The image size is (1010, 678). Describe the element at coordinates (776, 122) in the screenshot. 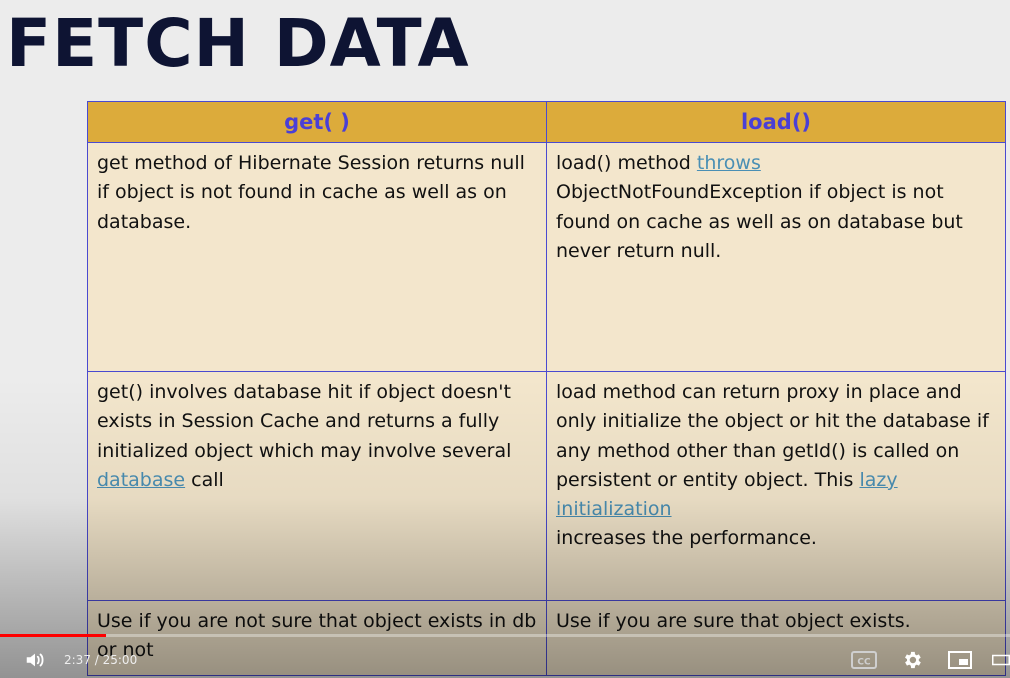

I see `header-load: load()` at that location.